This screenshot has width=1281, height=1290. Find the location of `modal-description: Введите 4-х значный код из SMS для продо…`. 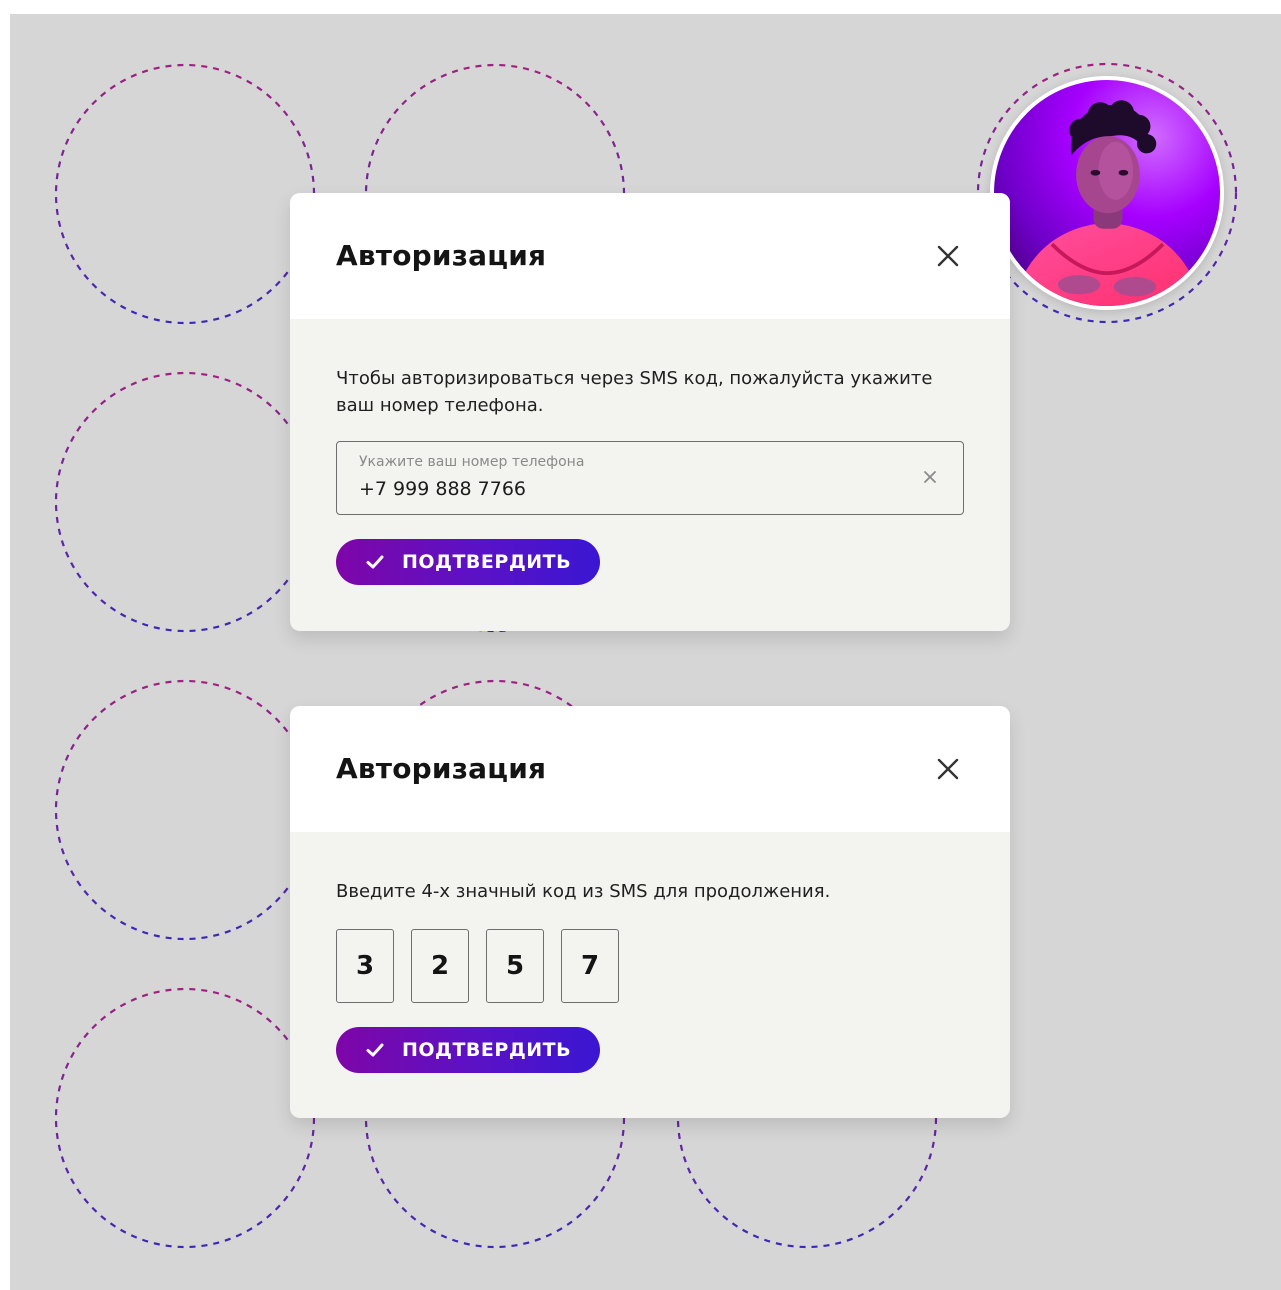

modal-description: Введите 4-х значный код из SMS для продо… is located at coordinates (583, 891).